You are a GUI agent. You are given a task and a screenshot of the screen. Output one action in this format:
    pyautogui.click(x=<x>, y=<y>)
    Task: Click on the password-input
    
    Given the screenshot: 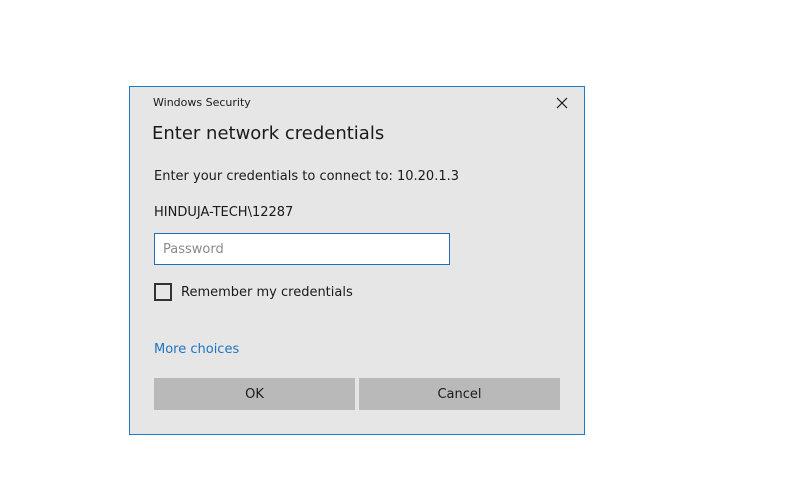 What is the action you would take?
    pyautogui.click(x=302, y=249)
    